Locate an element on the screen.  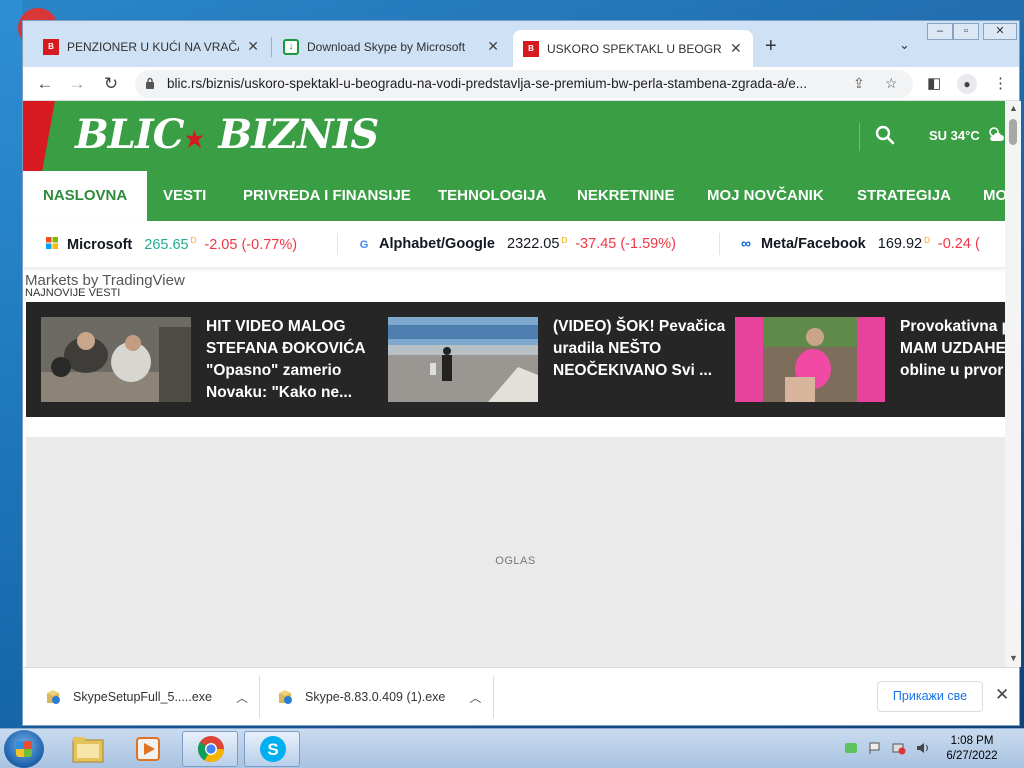
tab-skype-download: ↓ Download Skype by Microsoft ✕ is located at coordinates (391, 46).